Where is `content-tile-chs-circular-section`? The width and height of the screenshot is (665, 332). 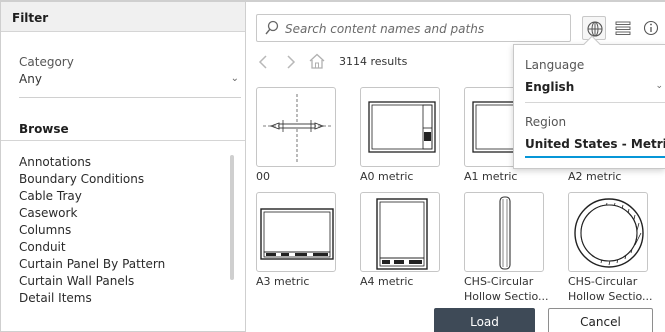 content-tile-chs-circular-section is located at coordinates (608, 232).